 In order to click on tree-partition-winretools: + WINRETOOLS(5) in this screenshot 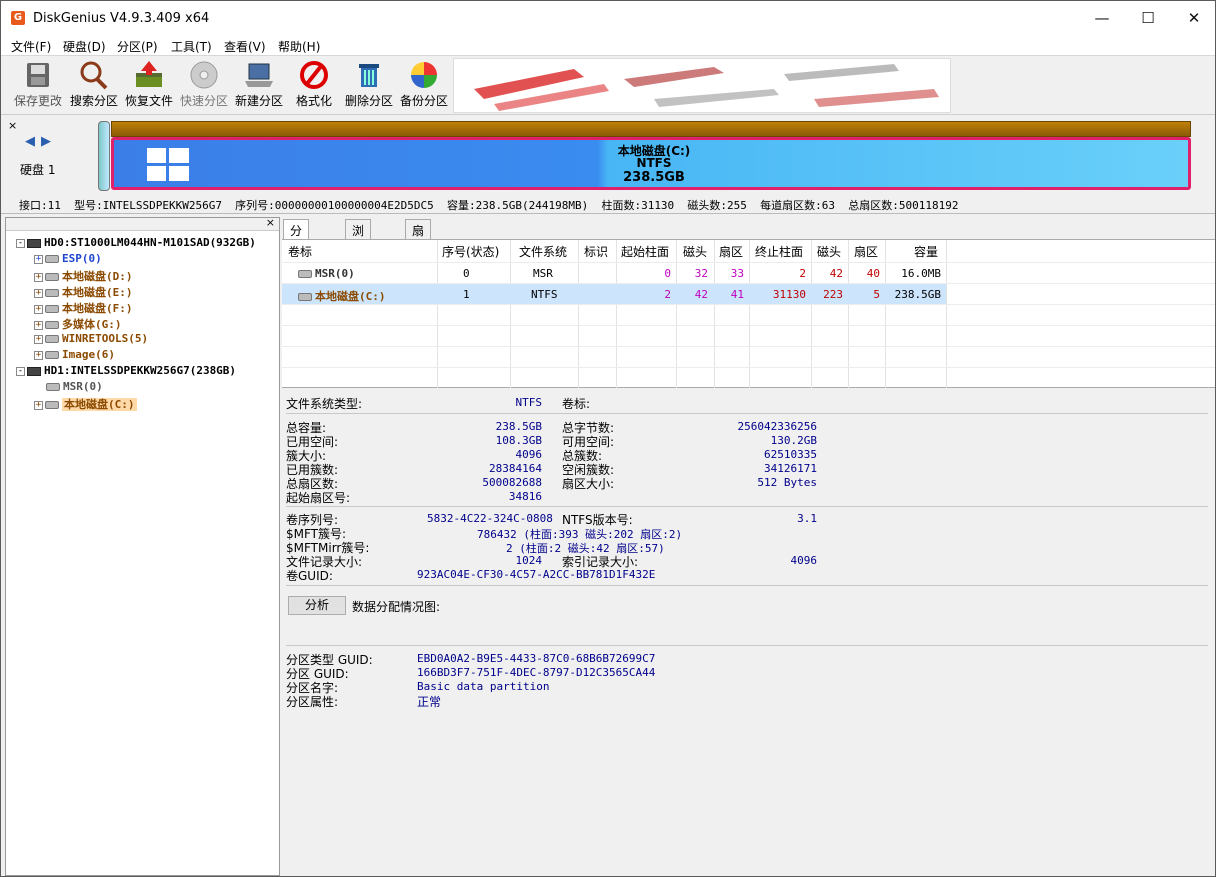, I will do `click(91, 340)`.